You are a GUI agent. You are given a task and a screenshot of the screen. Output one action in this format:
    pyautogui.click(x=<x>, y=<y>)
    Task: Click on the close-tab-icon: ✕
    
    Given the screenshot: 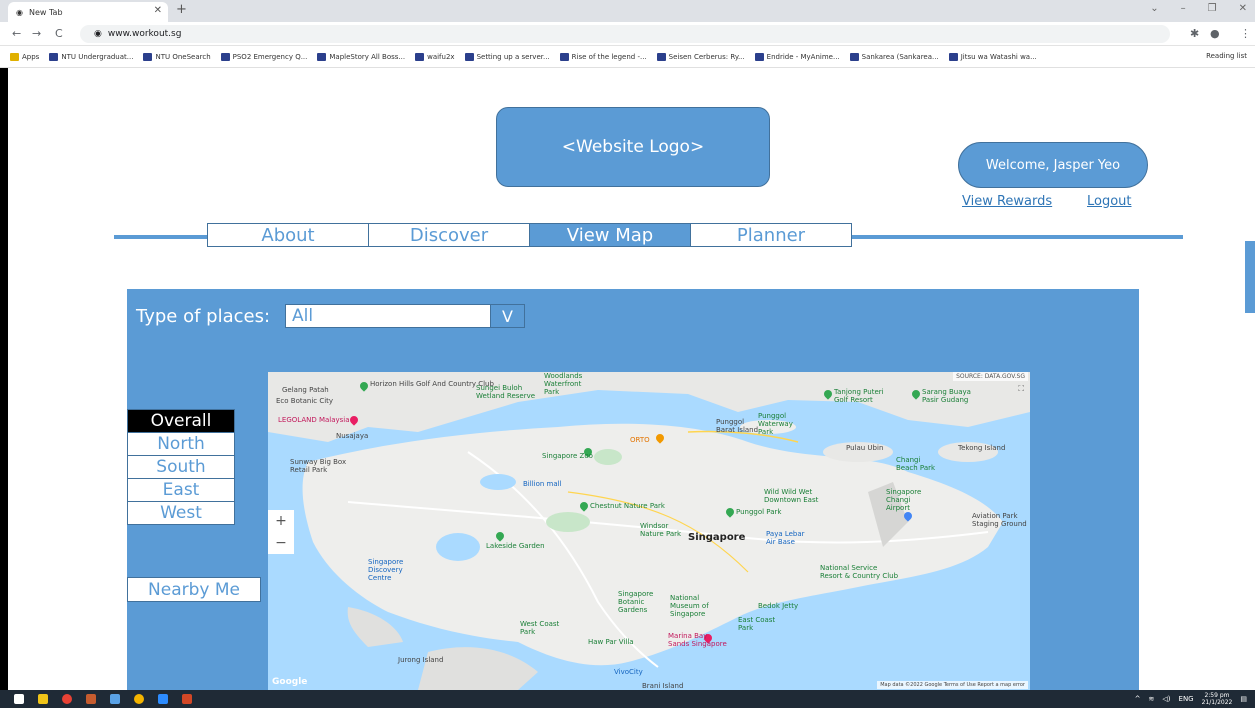 What is the action you would take?
    pyautogui.click(x=158, y=10)
    